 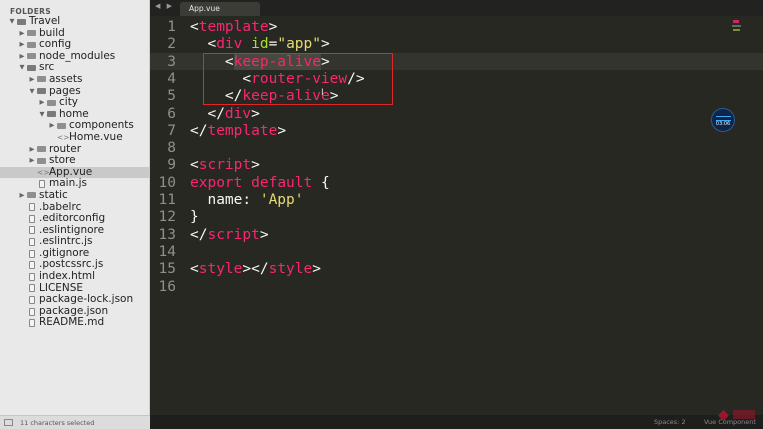 I want to click on code-line: </template>, so click(x=238, y=131).